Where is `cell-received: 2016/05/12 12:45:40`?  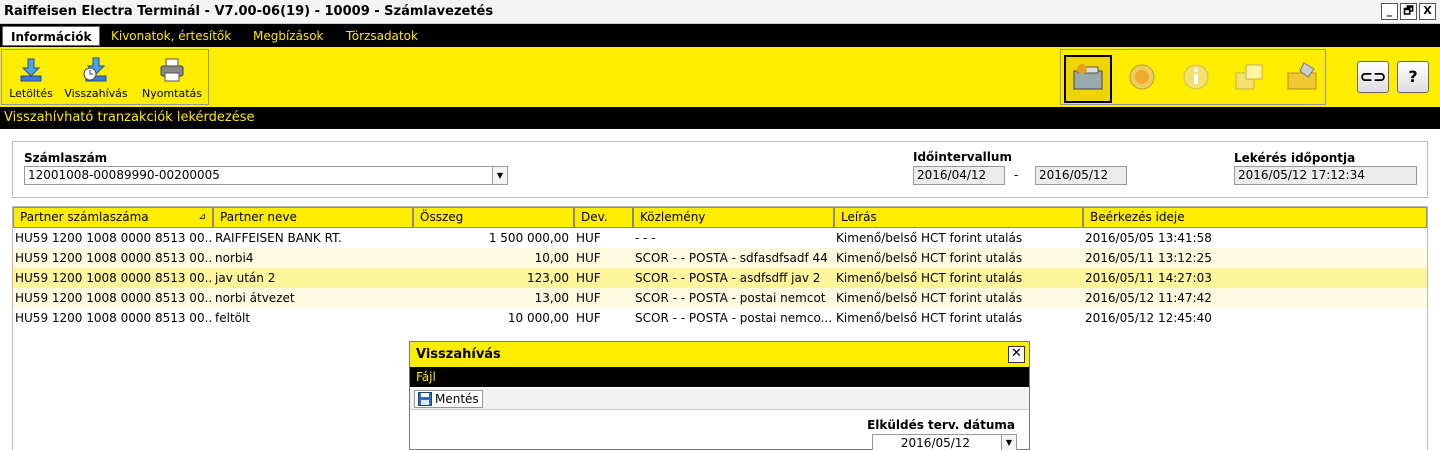 cell-received: 2016/05/12 12:45:40 is located at coordinates (1148, 318).